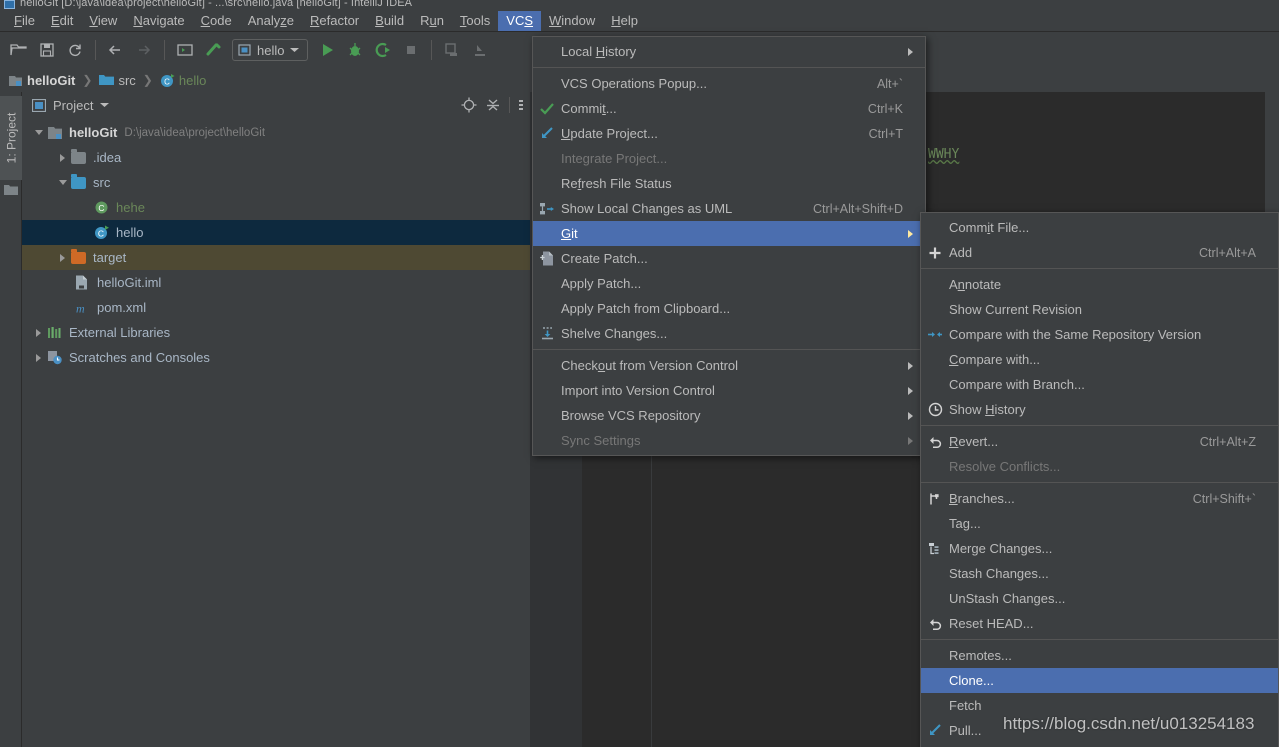 The image size is (1279, 747). I want to click on menu-edit: Edit, so click(62, 21).